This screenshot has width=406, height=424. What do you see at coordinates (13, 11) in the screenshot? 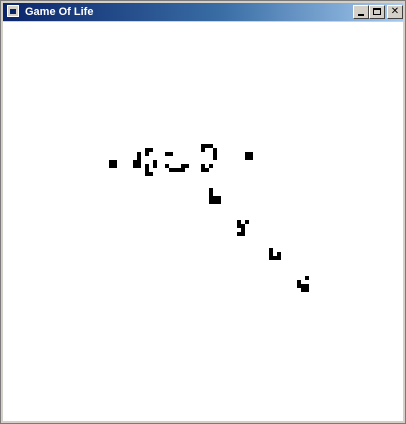
I see `app-window-icon` at bounding box center [13, 11].